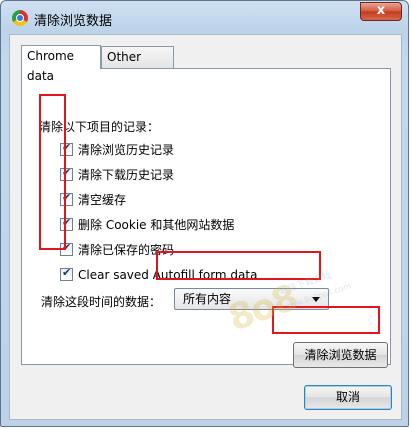 The height and width of the screenshot is (429, 411). What do you see at coordinates (102, 200) in the screenshot?
I see `checkbox-label: 清空缓存` at bounding box center [102, 200].